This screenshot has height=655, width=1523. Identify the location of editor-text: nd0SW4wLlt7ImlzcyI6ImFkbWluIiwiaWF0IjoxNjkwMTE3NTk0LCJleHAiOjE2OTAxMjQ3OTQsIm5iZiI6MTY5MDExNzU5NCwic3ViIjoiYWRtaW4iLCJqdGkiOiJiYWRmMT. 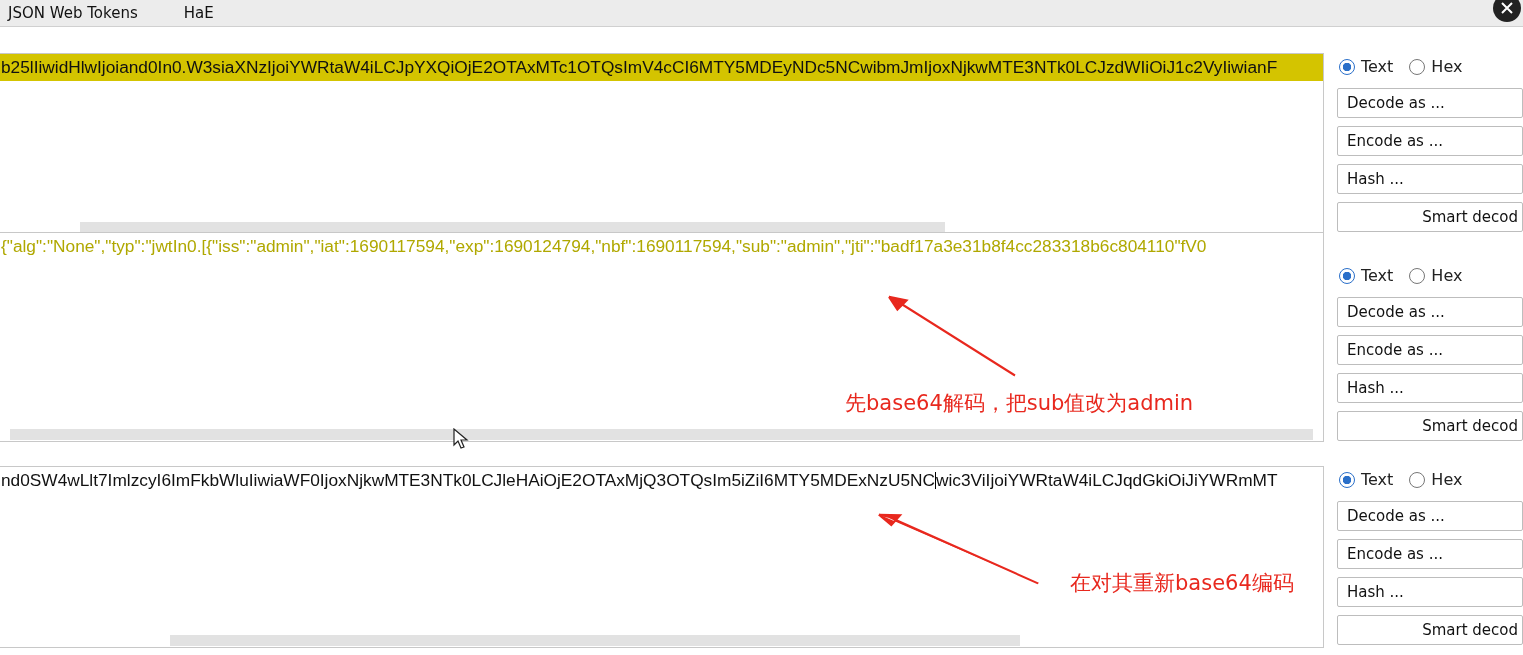
(639, 480).